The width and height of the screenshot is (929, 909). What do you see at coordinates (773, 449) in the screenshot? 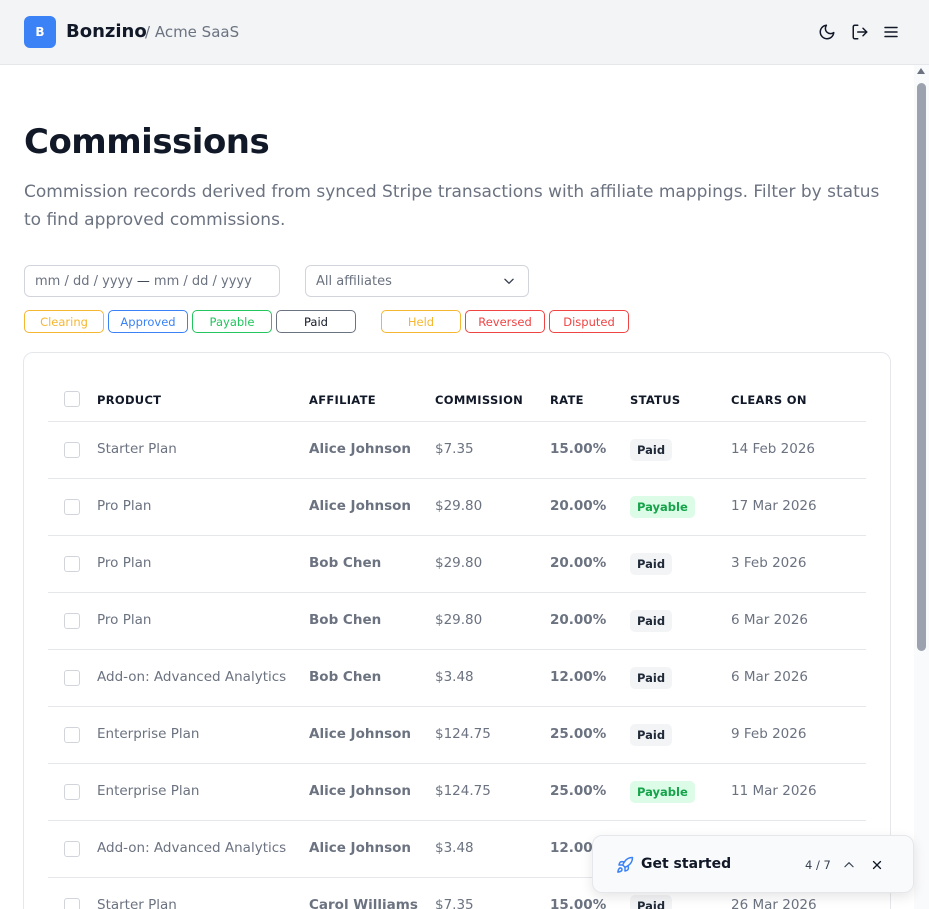
I see `clears-on-cell: 14 Feb 2026` at bounding box center [773, 449].